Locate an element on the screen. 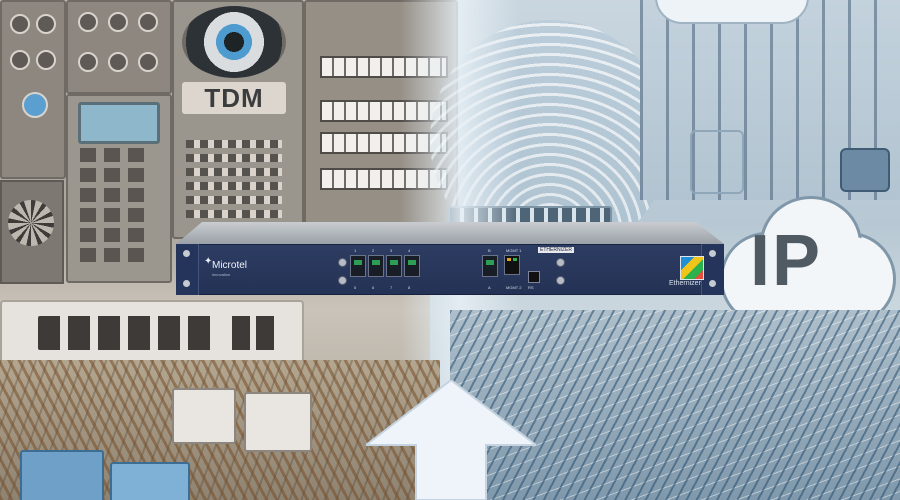 The height and width of the screenshot is (500, 900). port-number: 8 is located at coordinates (409, 287).